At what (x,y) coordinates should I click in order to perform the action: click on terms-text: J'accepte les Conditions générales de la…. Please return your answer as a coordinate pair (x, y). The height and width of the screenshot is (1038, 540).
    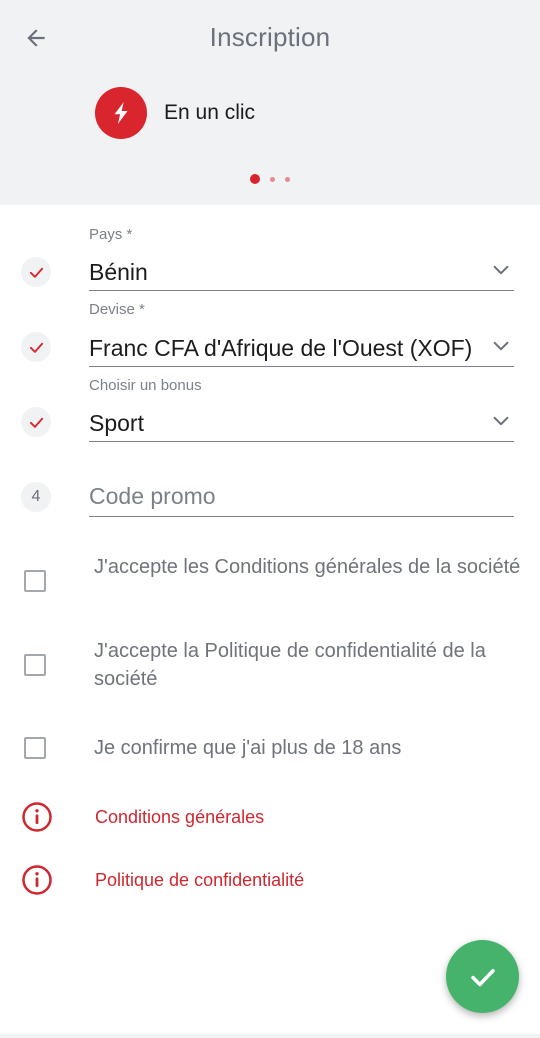
    Looking at the image, I should click on (307, 567).